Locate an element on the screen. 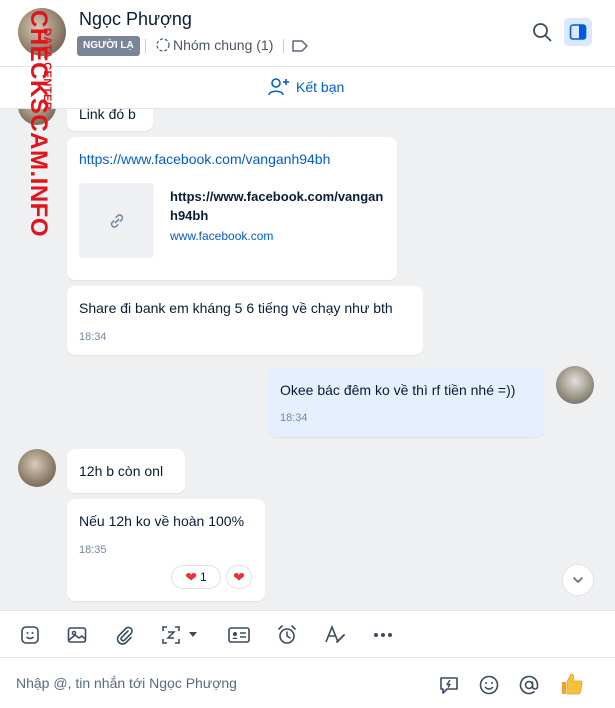 Image resolution: width=615 pixels, height=708 pixels. link-thumbnail is located at coordinates (116, 220).